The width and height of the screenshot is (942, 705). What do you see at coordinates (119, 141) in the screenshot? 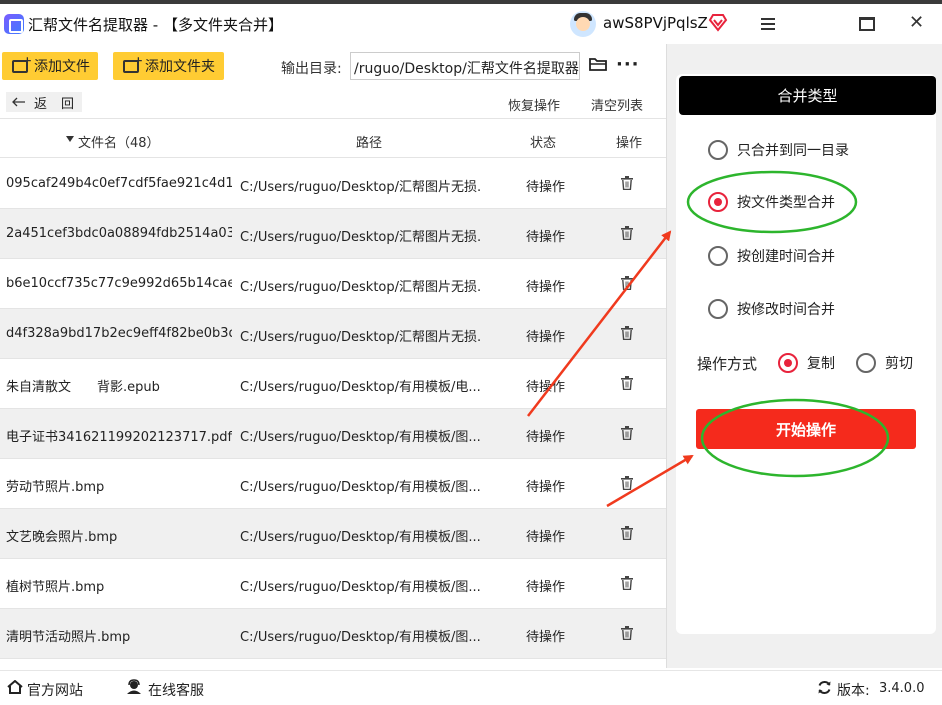
I see `column-header-name: 文件名（48）` at bounding box center [119, 141].